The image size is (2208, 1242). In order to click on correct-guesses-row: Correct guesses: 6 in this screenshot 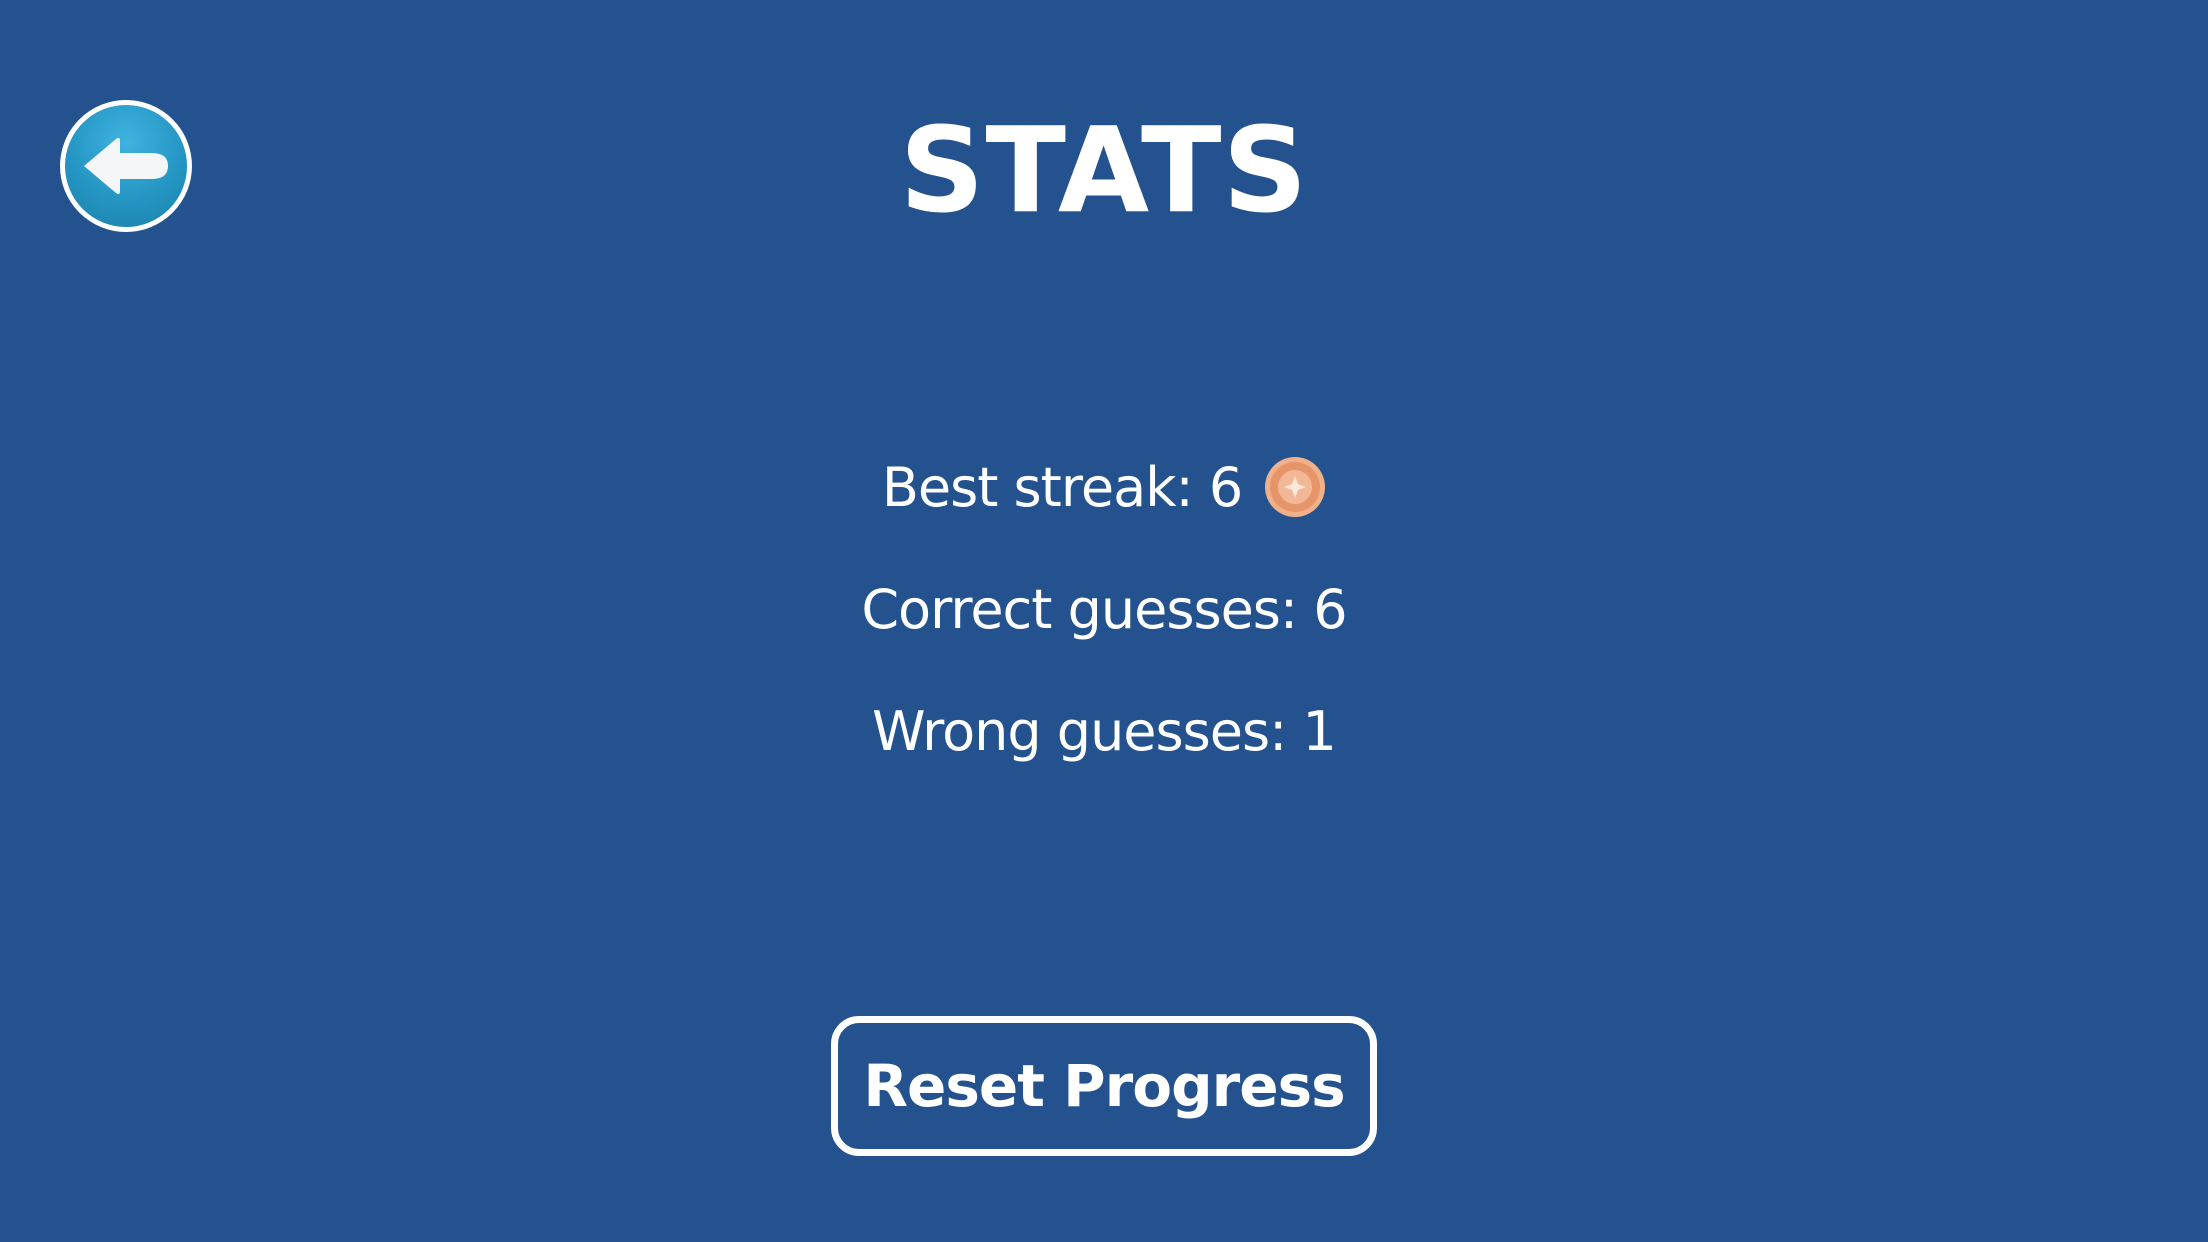, I will do `click(1104, 609)`.